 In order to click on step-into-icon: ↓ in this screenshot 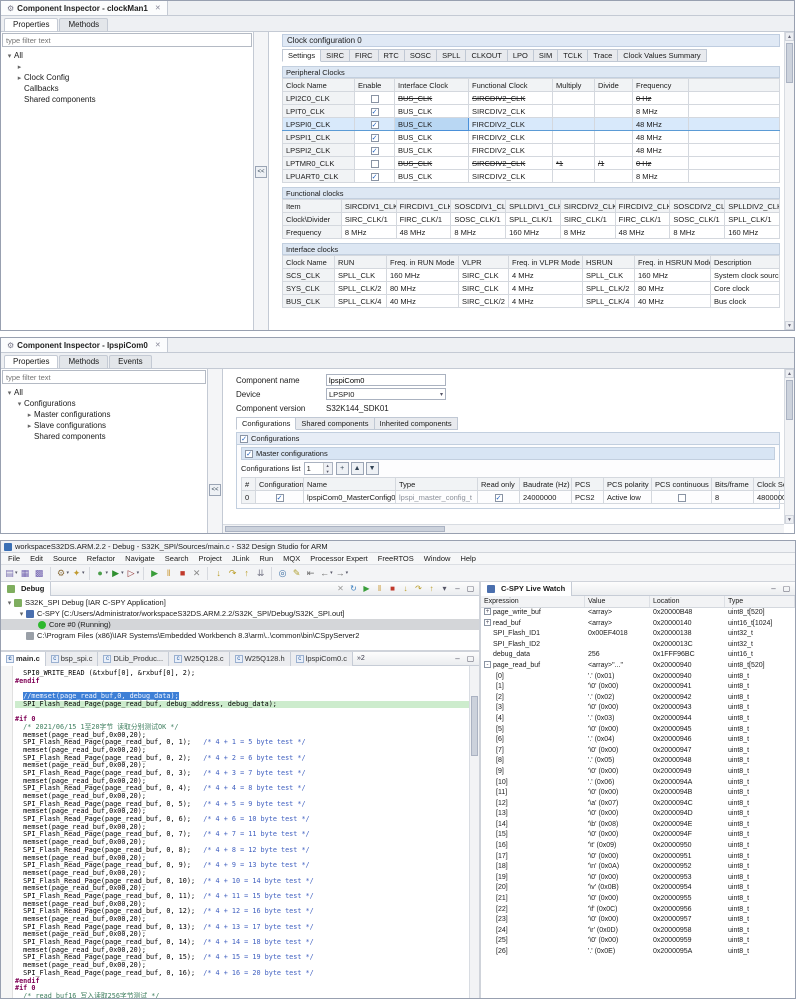, I will do `click(218, 573)`.